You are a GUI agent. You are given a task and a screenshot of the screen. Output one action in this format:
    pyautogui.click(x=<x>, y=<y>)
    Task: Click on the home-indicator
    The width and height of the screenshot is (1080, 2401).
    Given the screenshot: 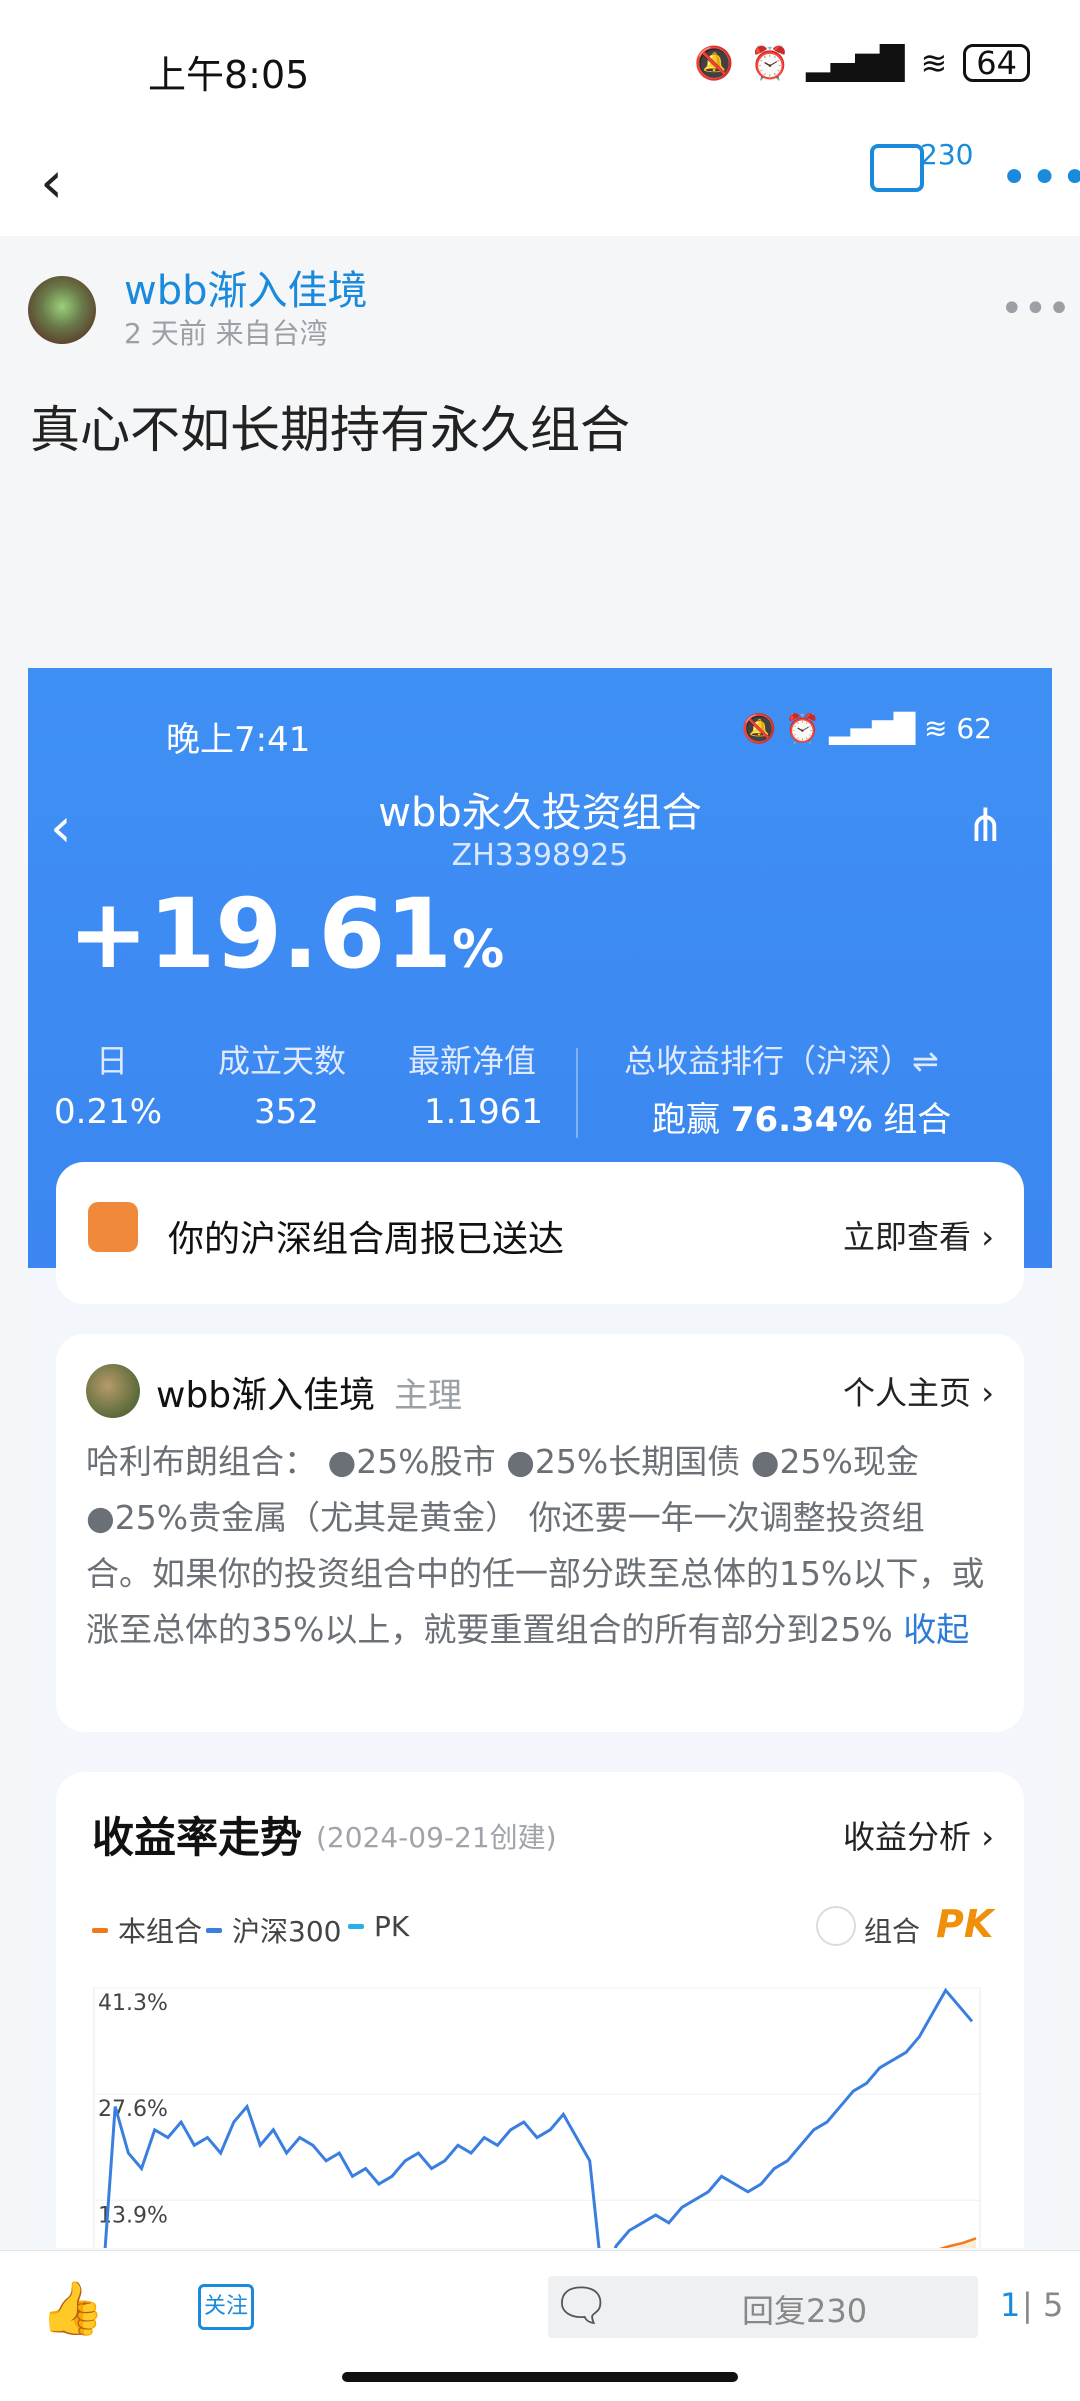 What is the action you would take?
    pyautogui.click(x=540, y=2377)
    